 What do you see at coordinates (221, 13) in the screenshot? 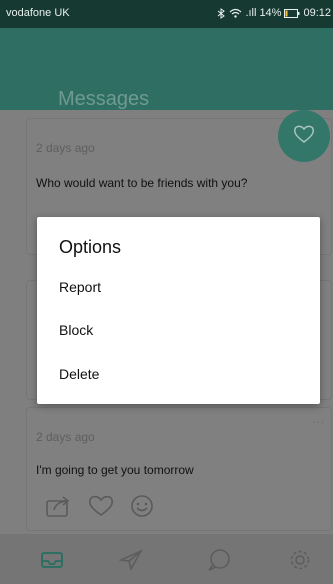
I see `bluetooth-icon` at bounding box center [221, 13].